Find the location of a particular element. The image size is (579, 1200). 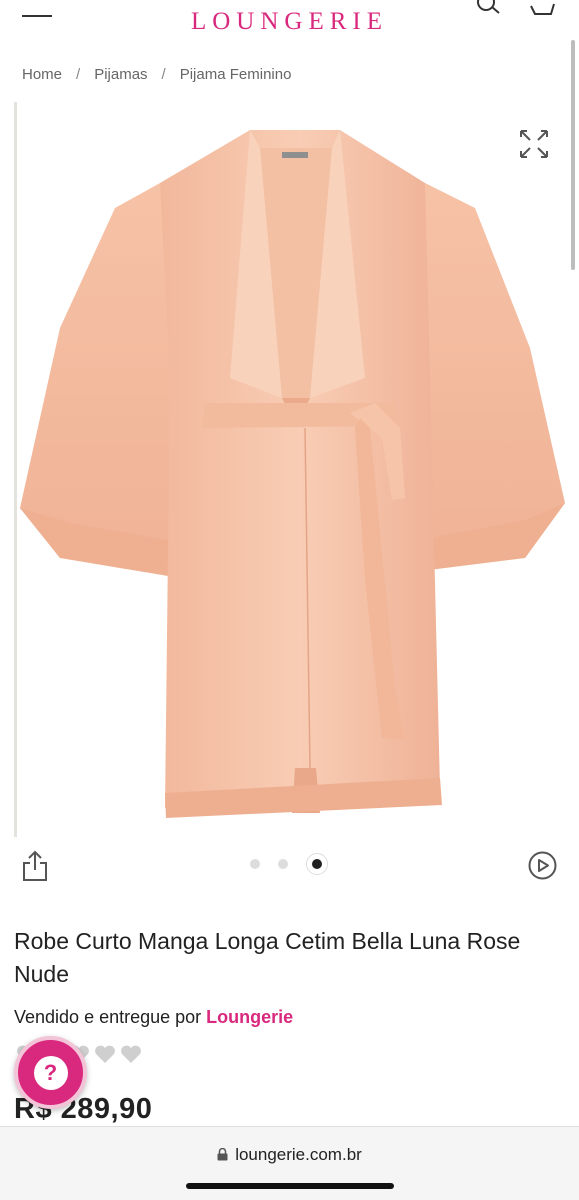

breadcrumb-pijama-feminino: Pijama Feminino is located at coordinates (236, 74).